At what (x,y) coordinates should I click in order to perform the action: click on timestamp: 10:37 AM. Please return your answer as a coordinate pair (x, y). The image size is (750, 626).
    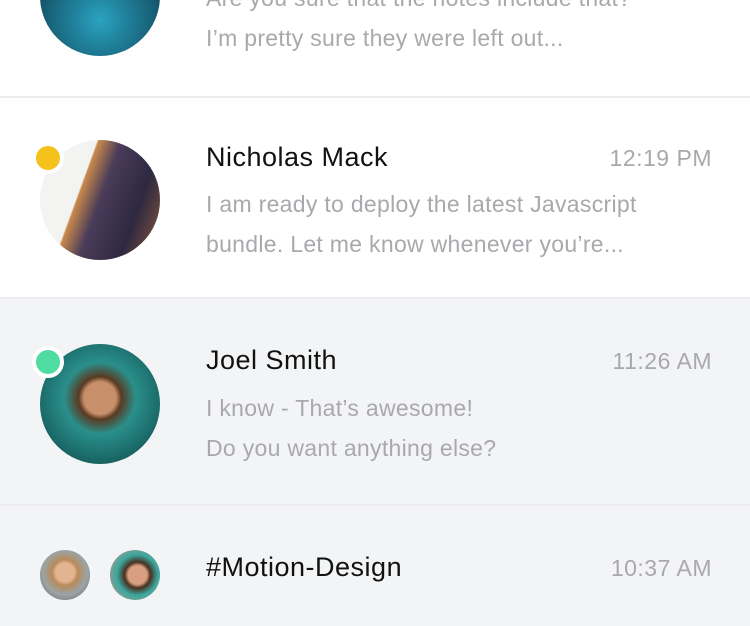
    Looking at the image, I should click on (661, 568).